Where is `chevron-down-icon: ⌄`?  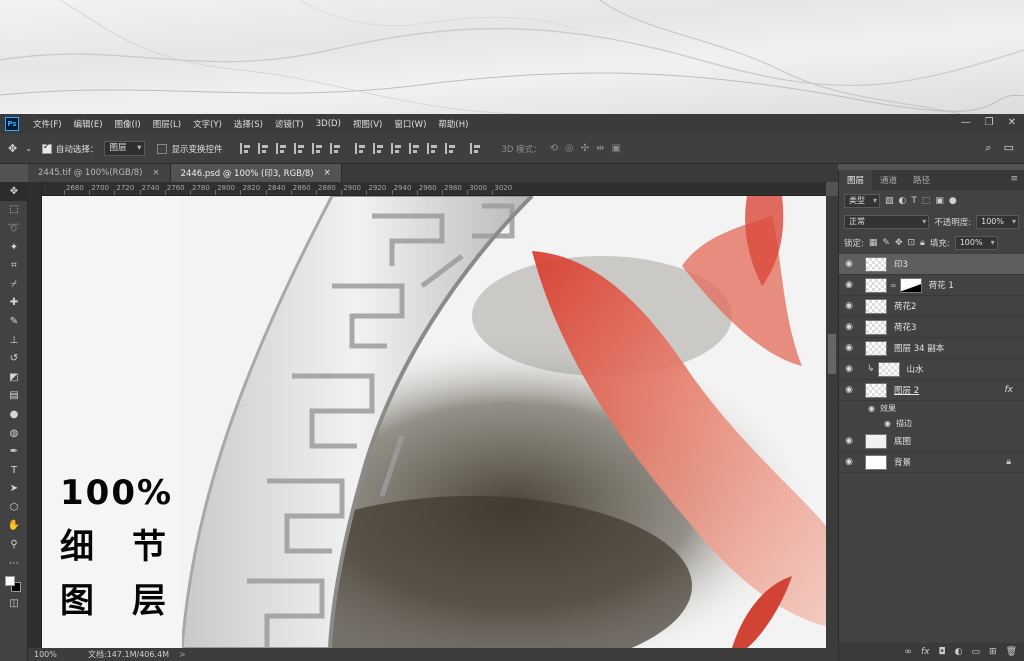
chevron-down-icon: ⌄ is located at coordinates (28, 148).